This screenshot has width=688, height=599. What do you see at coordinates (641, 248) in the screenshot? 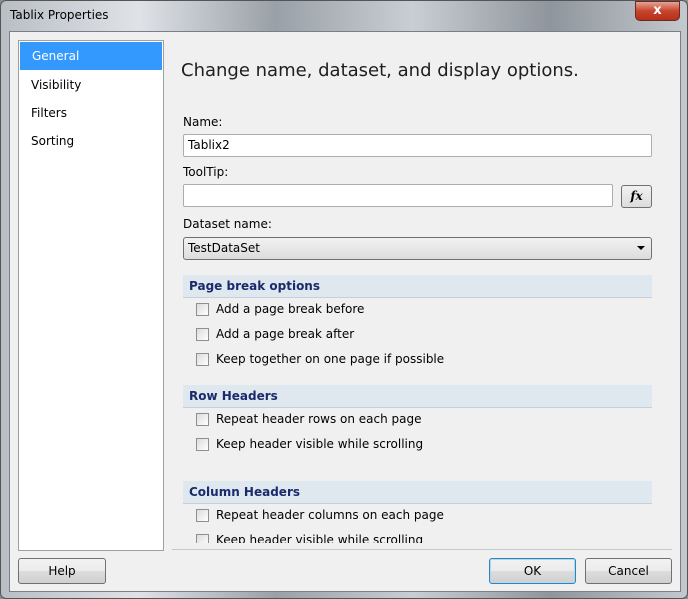
I see `dropdown-arrow-icon` at bounding box center [641, 248].